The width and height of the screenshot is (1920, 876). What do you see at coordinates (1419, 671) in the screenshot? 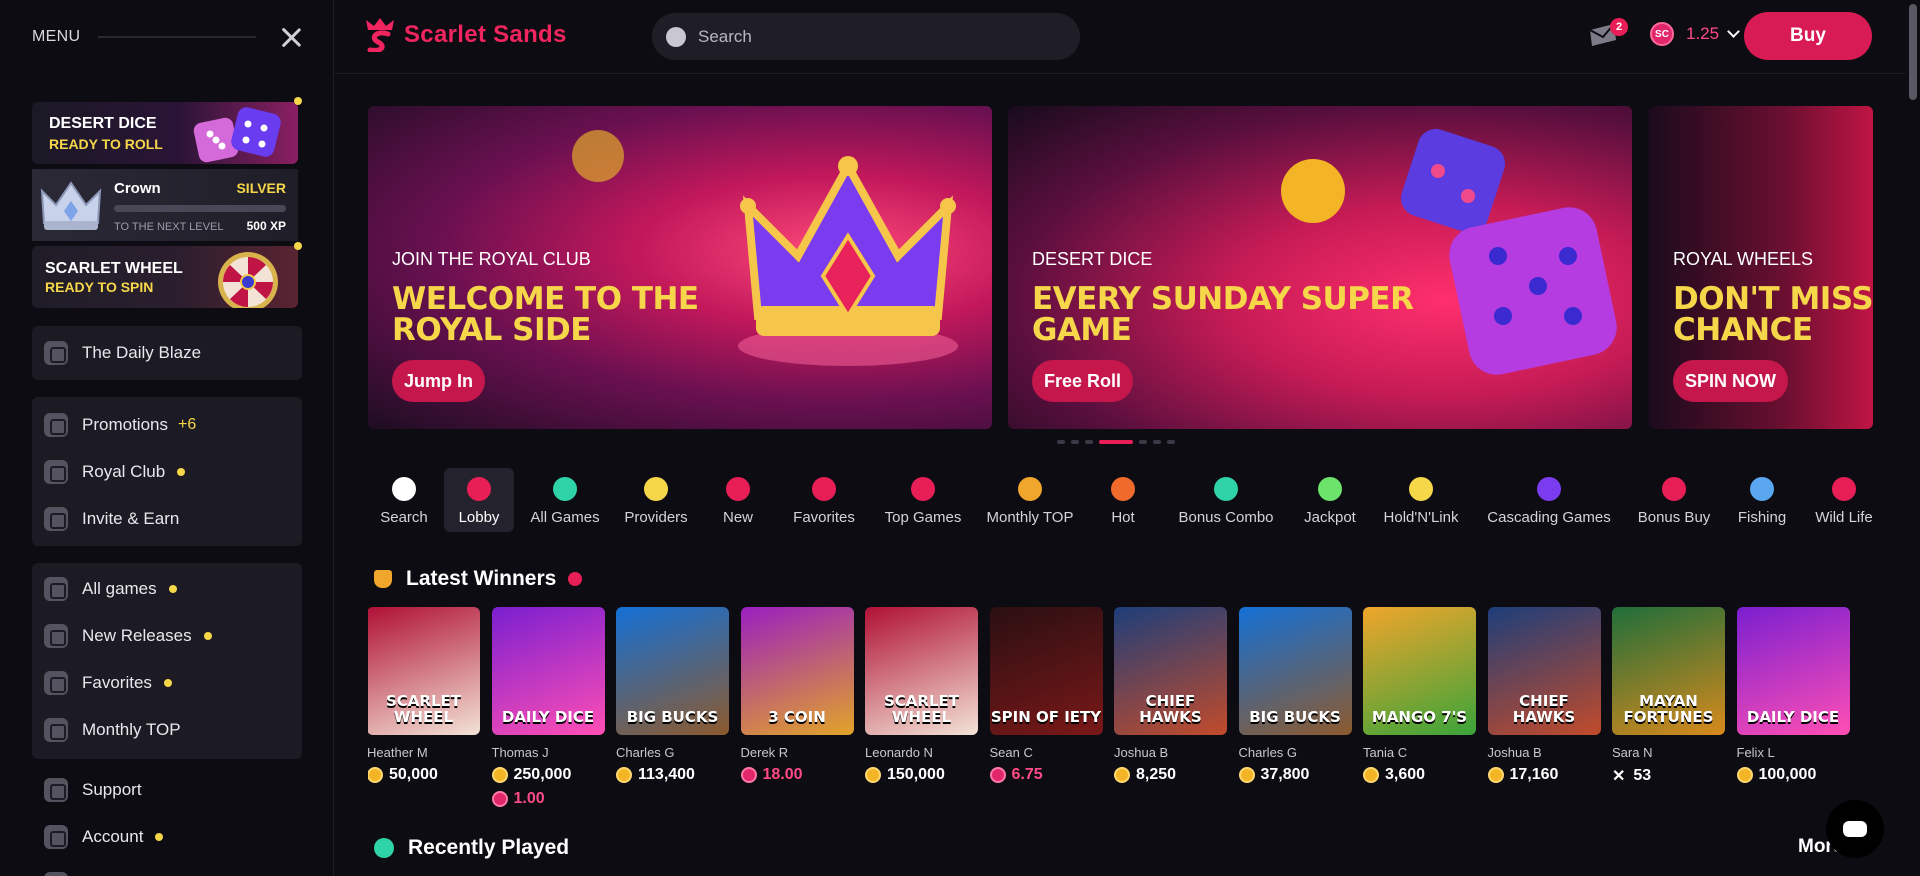
I see `game-tile: MANGO 7'S` at bounding box center [1419, 671].